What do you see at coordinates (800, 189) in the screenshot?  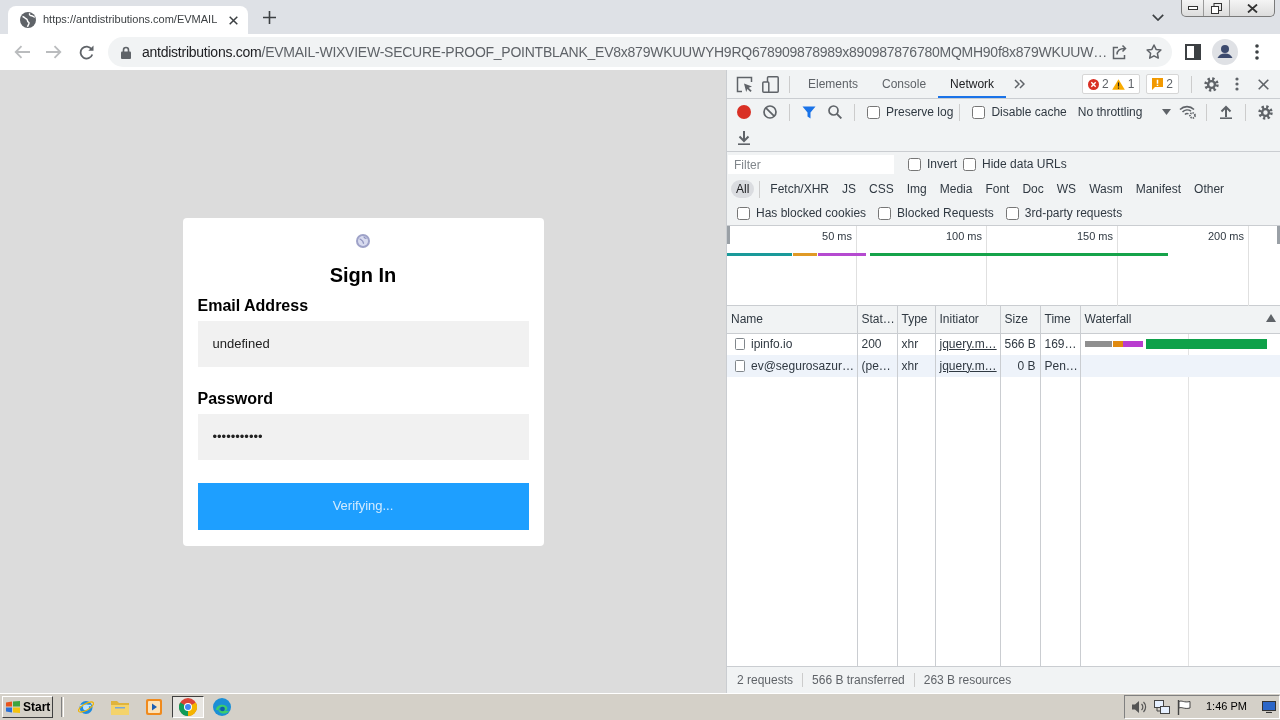 I see `type-filter: Fetch/XHR` at bounding box center [800, 189].